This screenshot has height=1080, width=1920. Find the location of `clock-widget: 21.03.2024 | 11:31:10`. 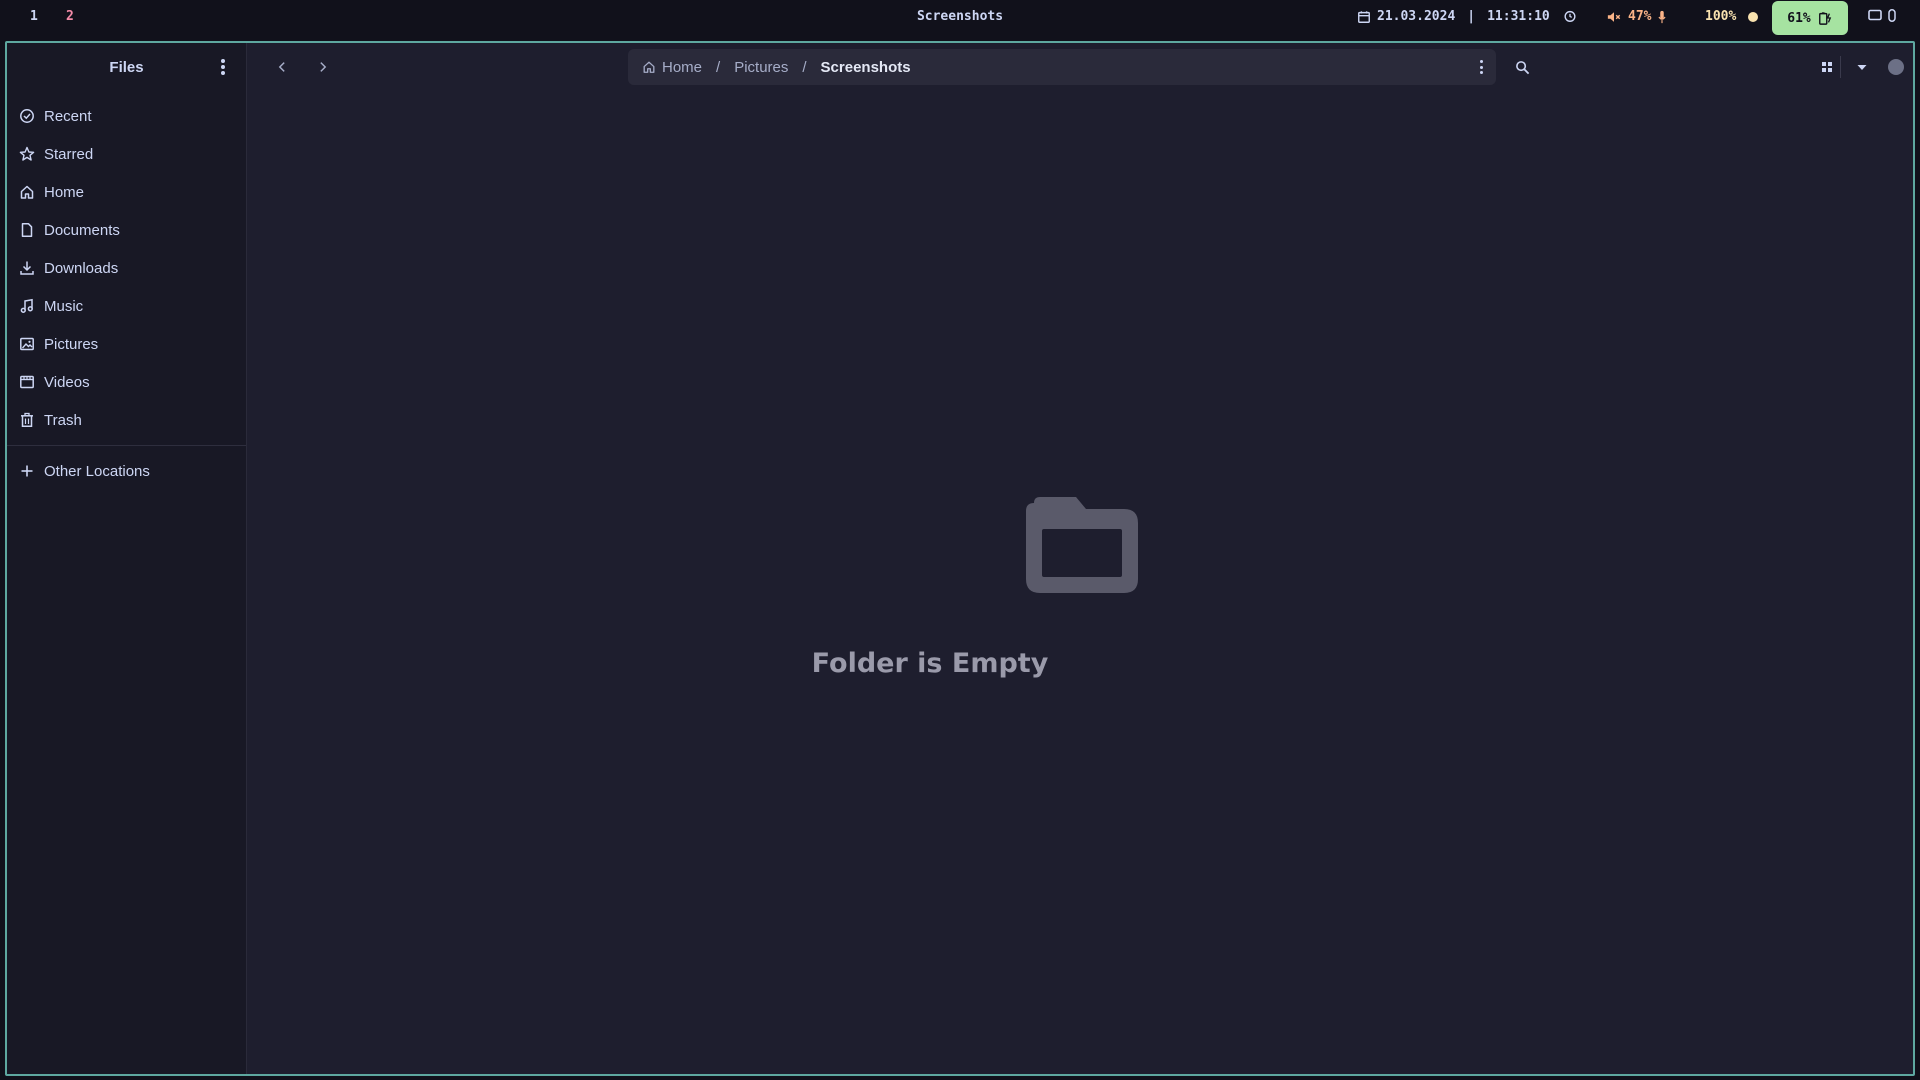

clock-widget: 21.03.2024 | 11:31:10 is located at coordinates (1453, 16).